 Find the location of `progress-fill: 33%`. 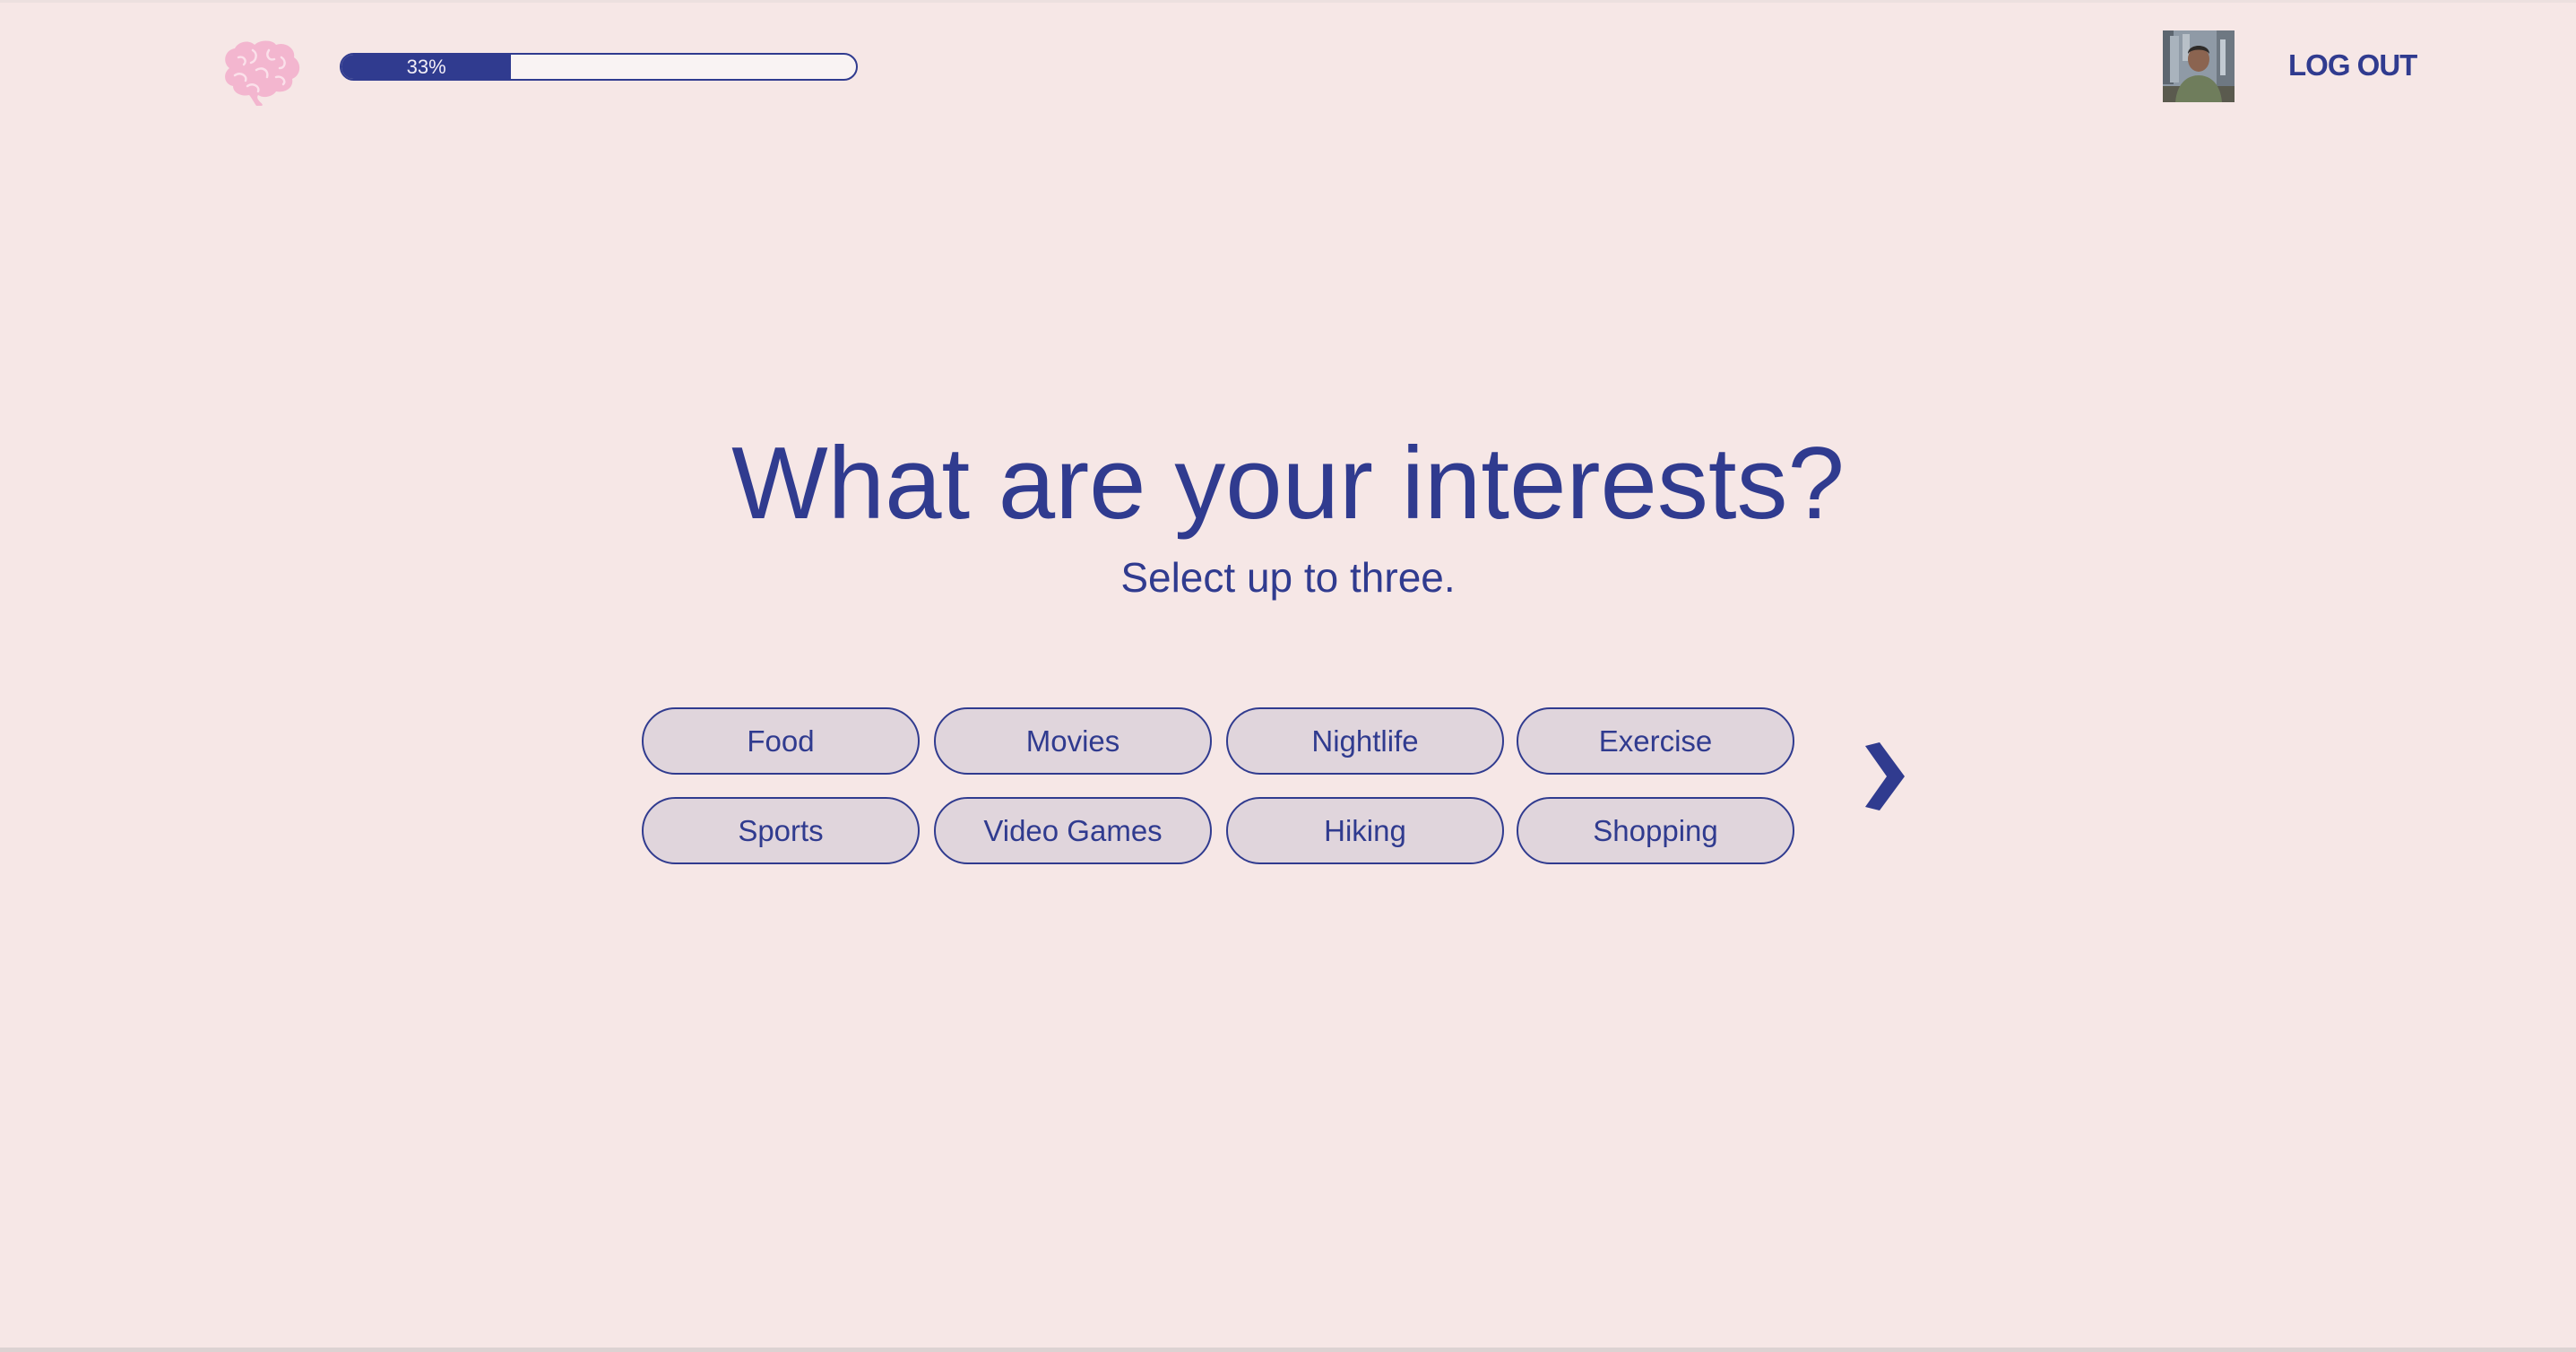

progress-fill: 33% is located at coordinates (426, 67).